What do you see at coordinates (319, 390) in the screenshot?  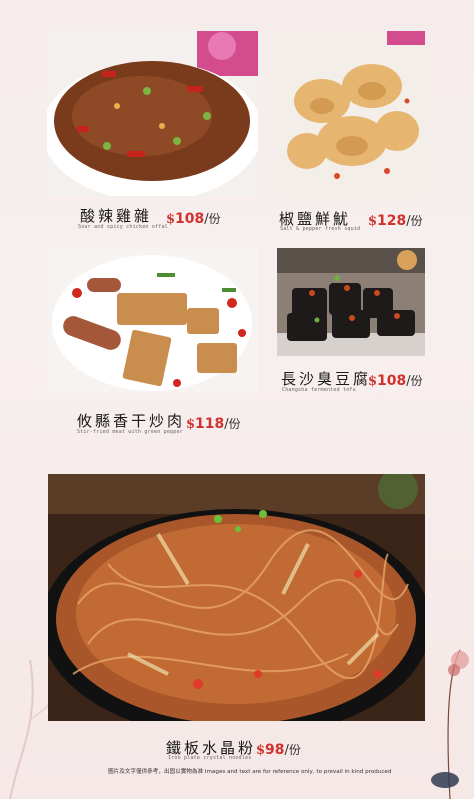 I see `dish-subtitle: Changsha fermented tofu` at bounding box center [319, 390].